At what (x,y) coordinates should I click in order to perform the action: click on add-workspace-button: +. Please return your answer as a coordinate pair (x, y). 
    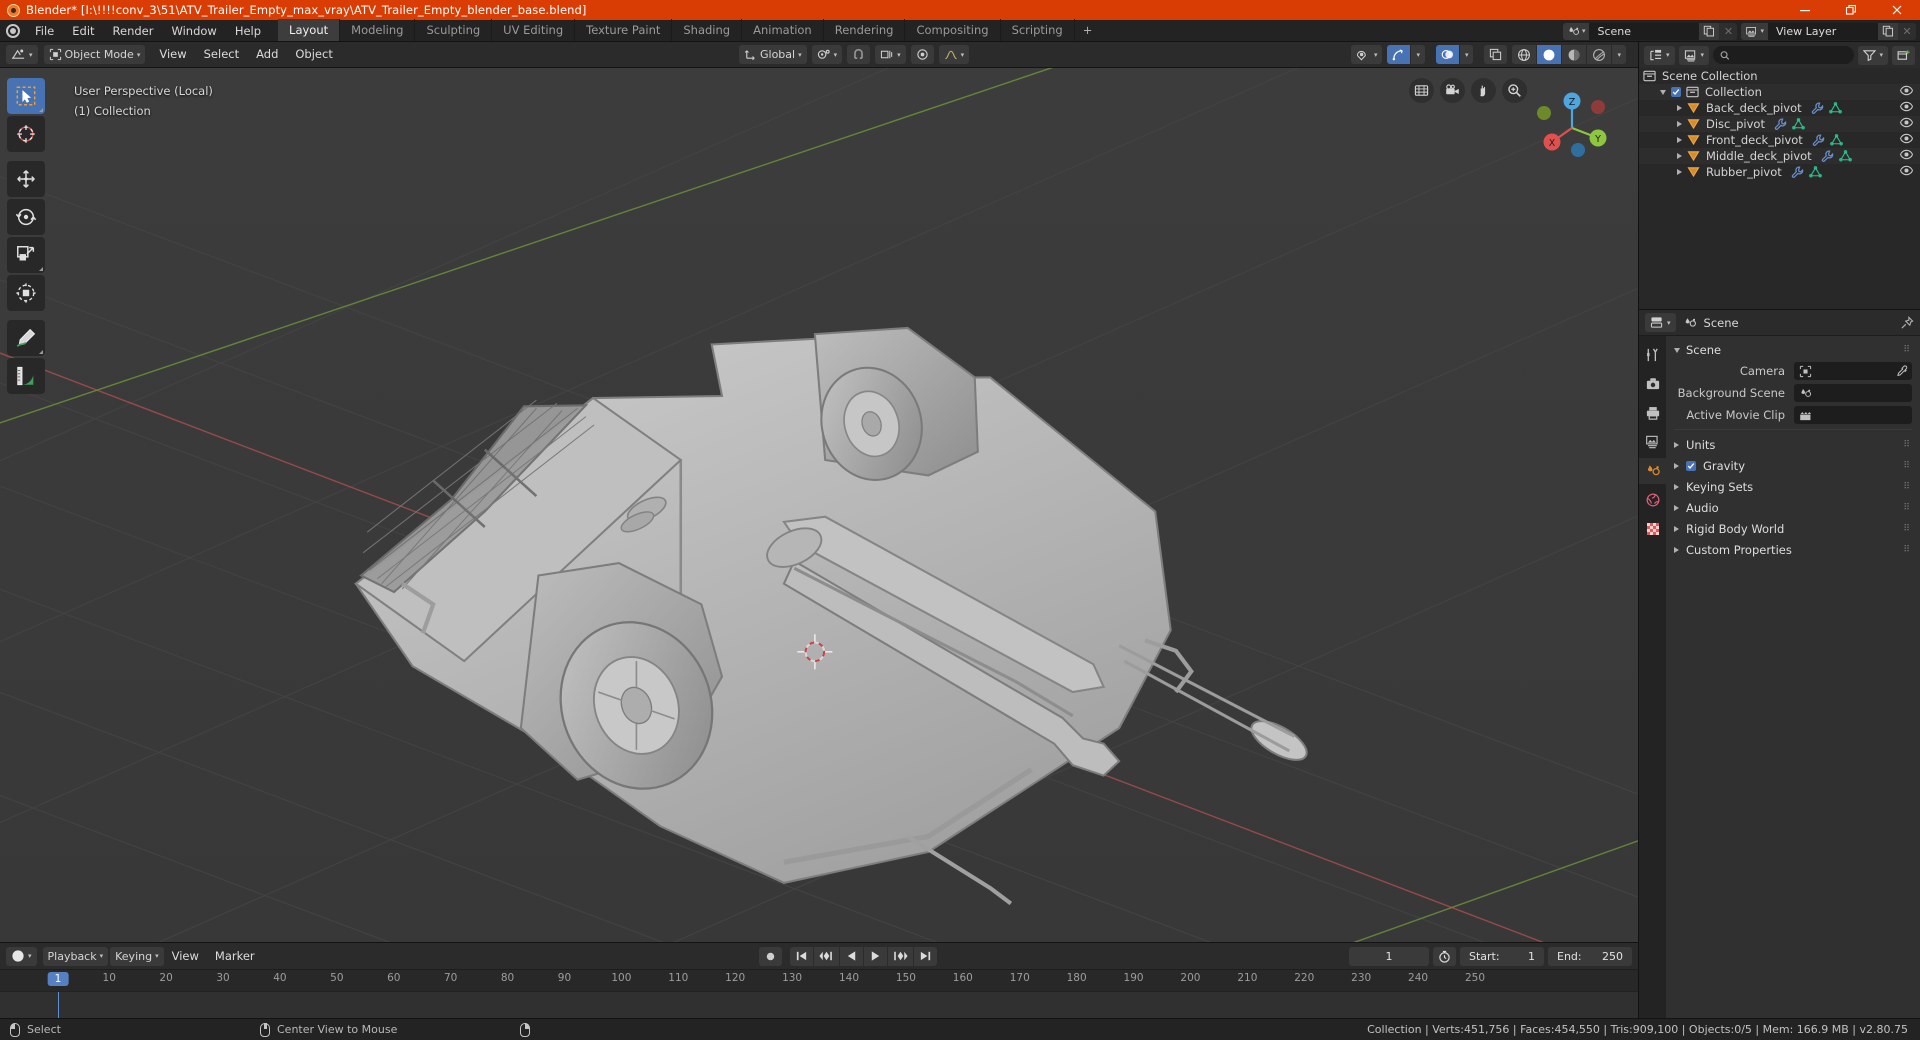
    Looking at the image, I should click on (1088, 30).